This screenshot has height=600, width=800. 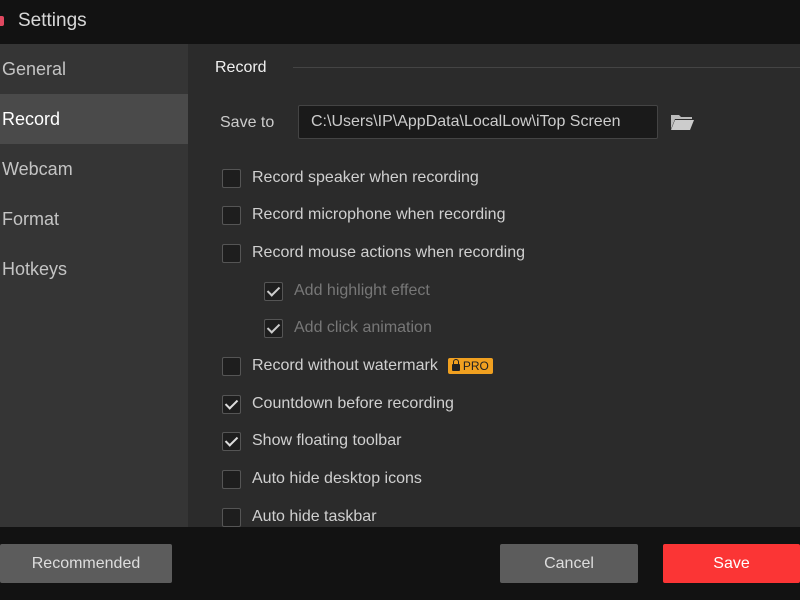 What do you see at coordinates (94, 169) in the screenshot?
I see `sidebar-item-webcam: Webcam` at bounding box center [94, 169].